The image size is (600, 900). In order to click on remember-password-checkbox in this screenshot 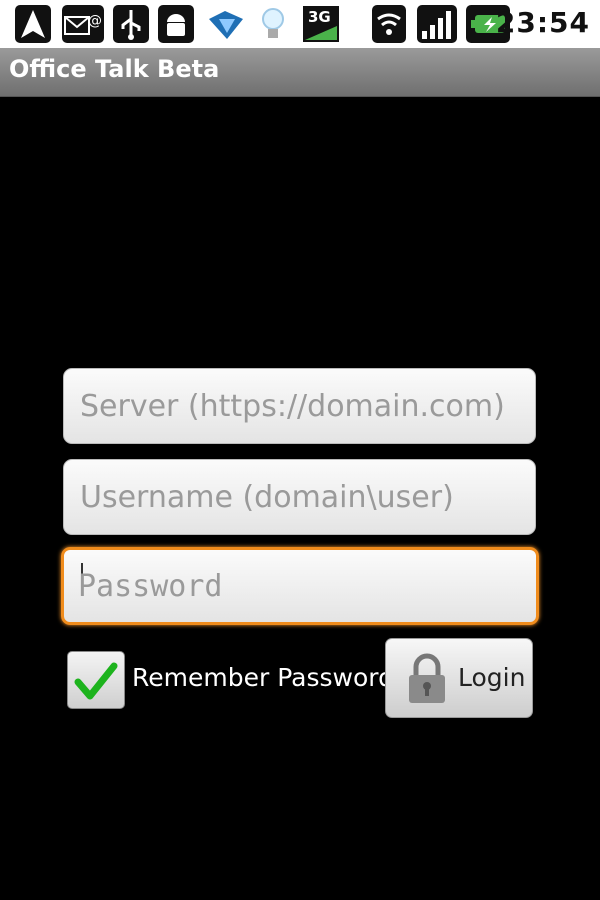, I will do `click(96, 680)`.